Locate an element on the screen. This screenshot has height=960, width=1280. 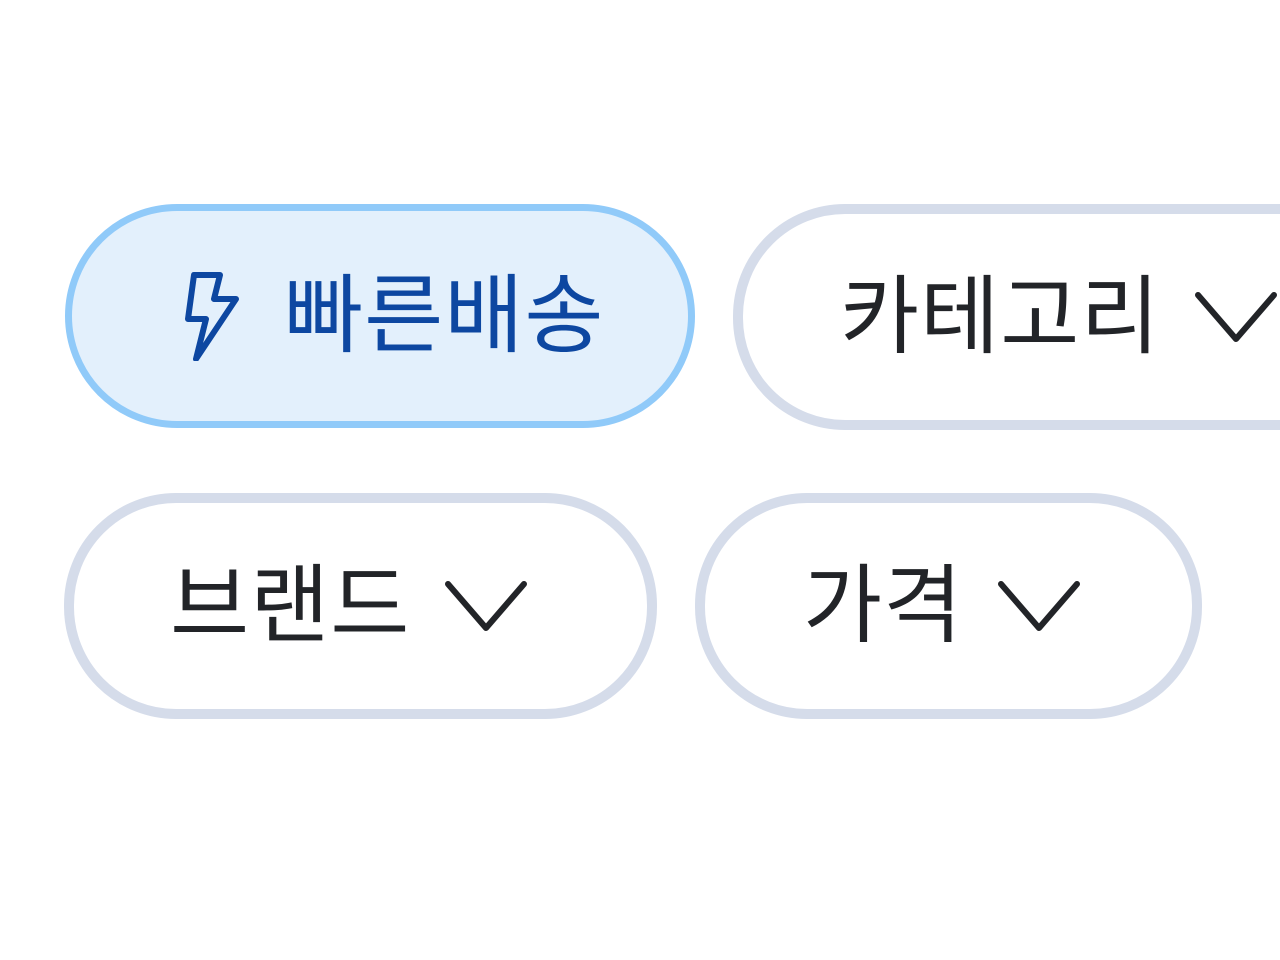
brand-filter-chip: 브랜드 is located at coordinates (360, 606).